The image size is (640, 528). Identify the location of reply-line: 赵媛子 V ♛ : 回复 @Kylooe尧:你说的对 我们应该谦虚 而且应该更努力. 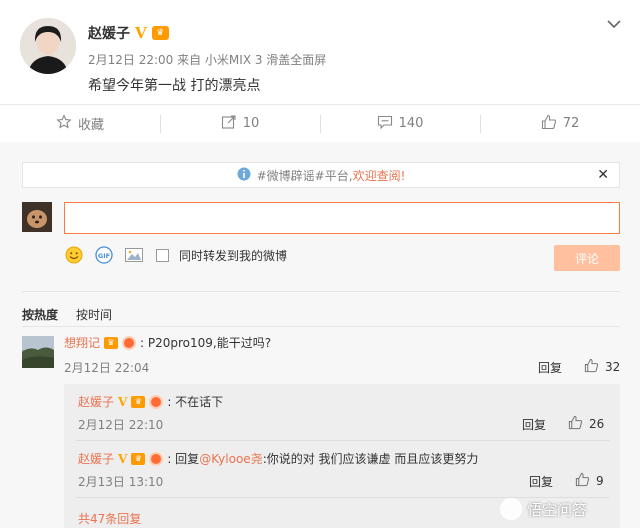
(278, 458).